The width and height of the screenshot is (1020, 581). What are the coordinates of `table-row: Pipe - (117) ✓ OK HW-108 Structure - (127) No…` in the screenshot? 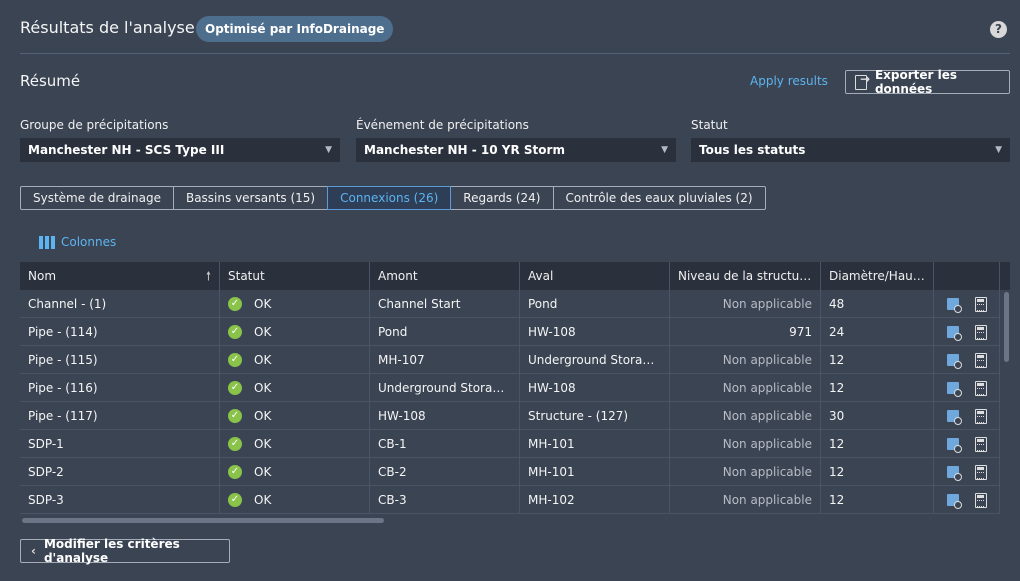 It's located at (510, 416).